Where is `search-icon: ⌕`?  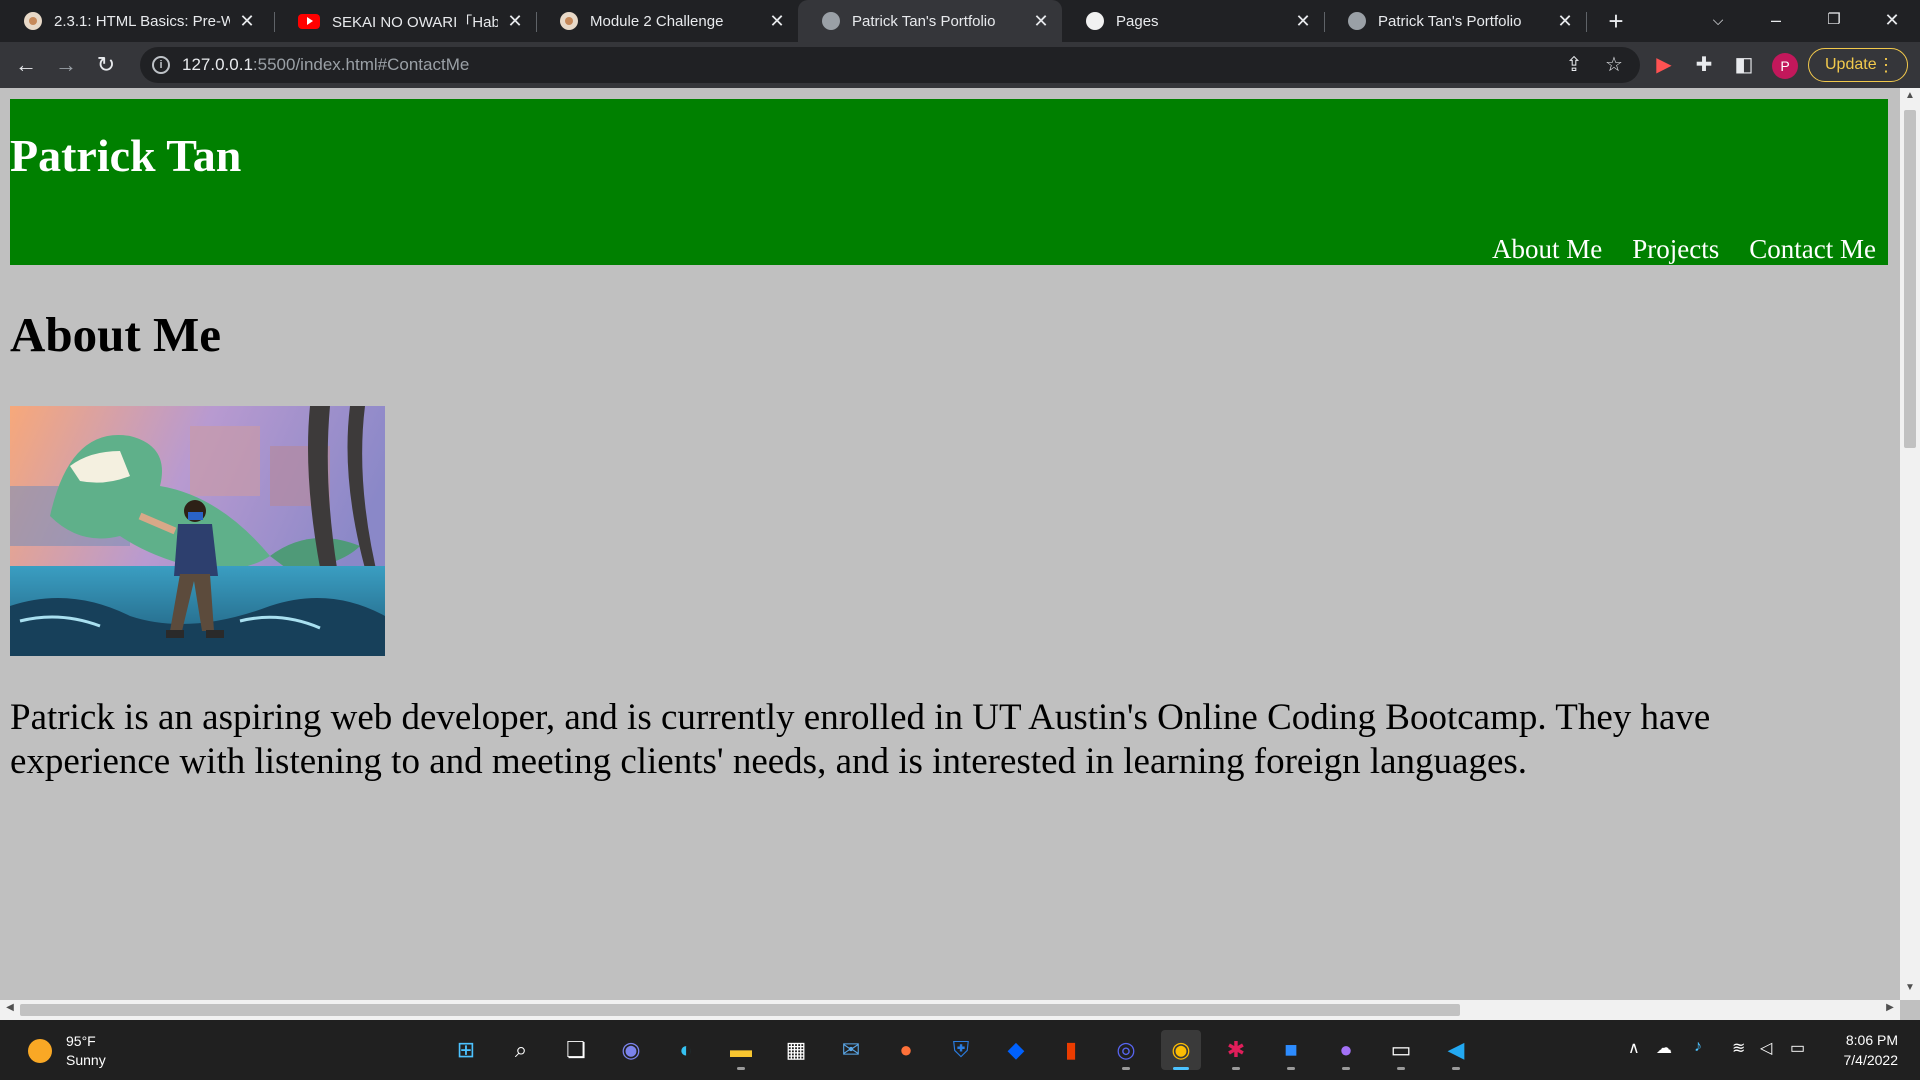 search-icon: ⌕ is located at coordinates (521, 1050).